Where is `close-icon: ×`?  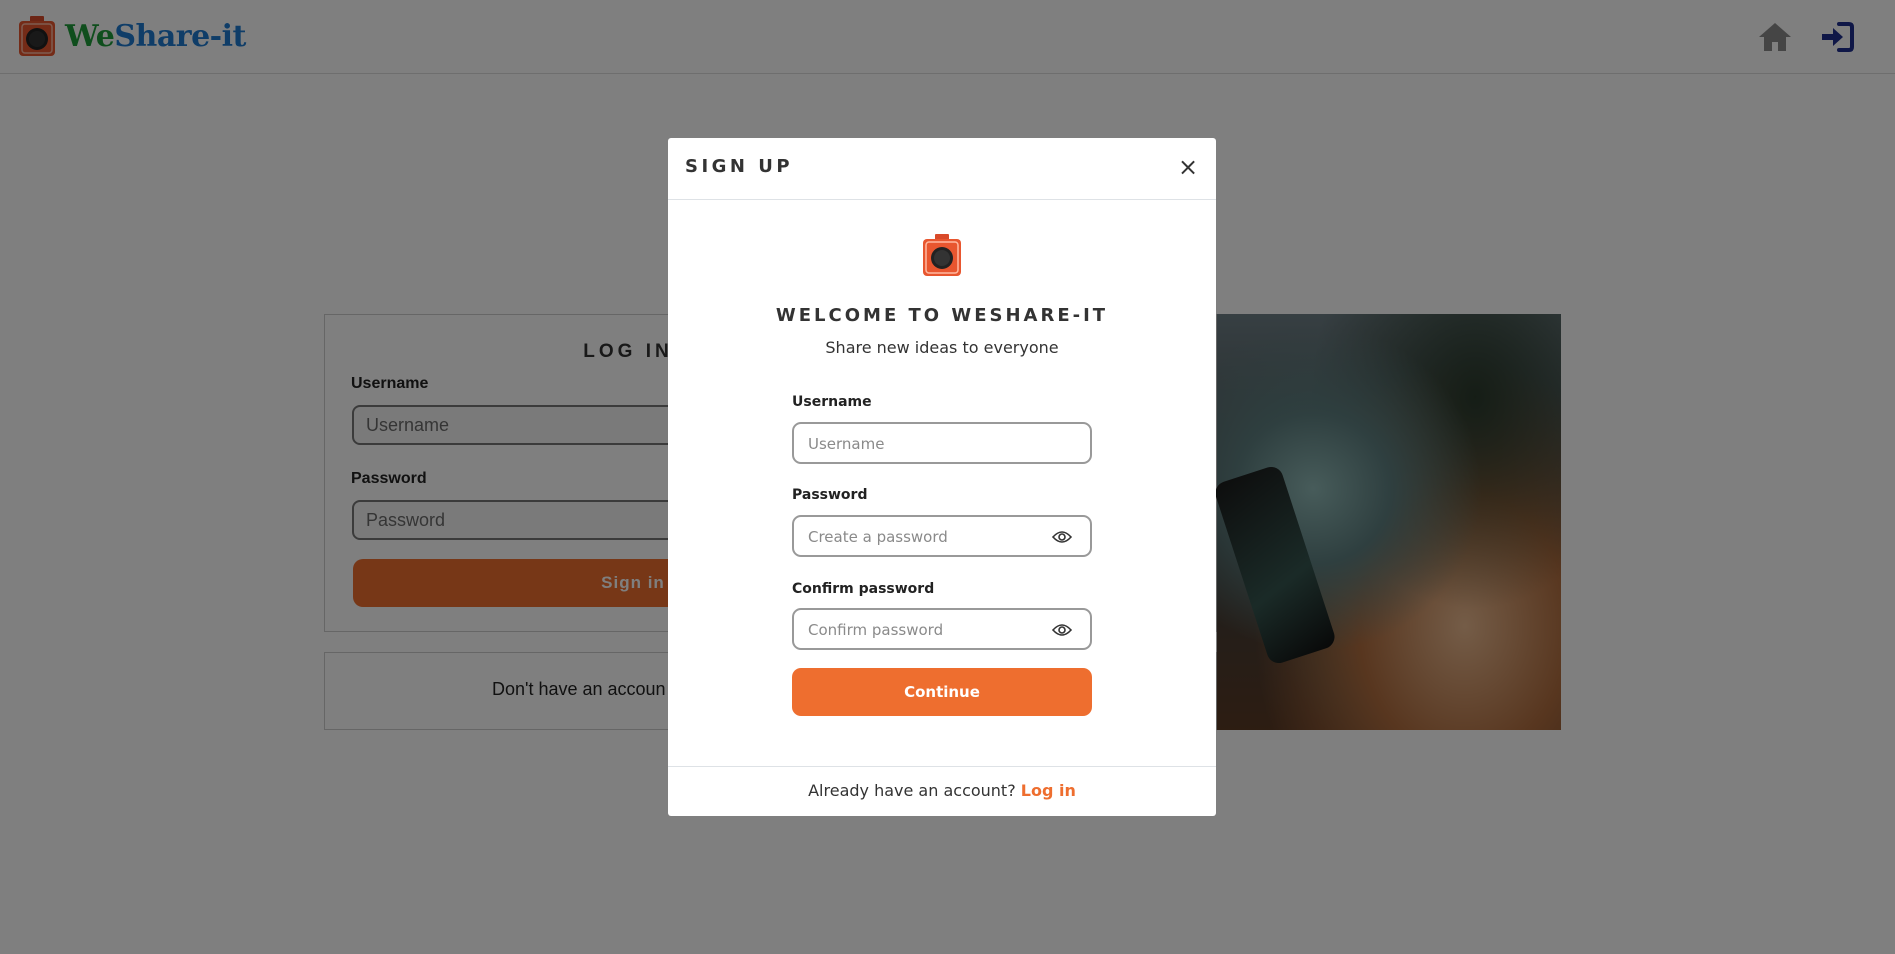 close-icon: × is located at coordinates (1188, 167).